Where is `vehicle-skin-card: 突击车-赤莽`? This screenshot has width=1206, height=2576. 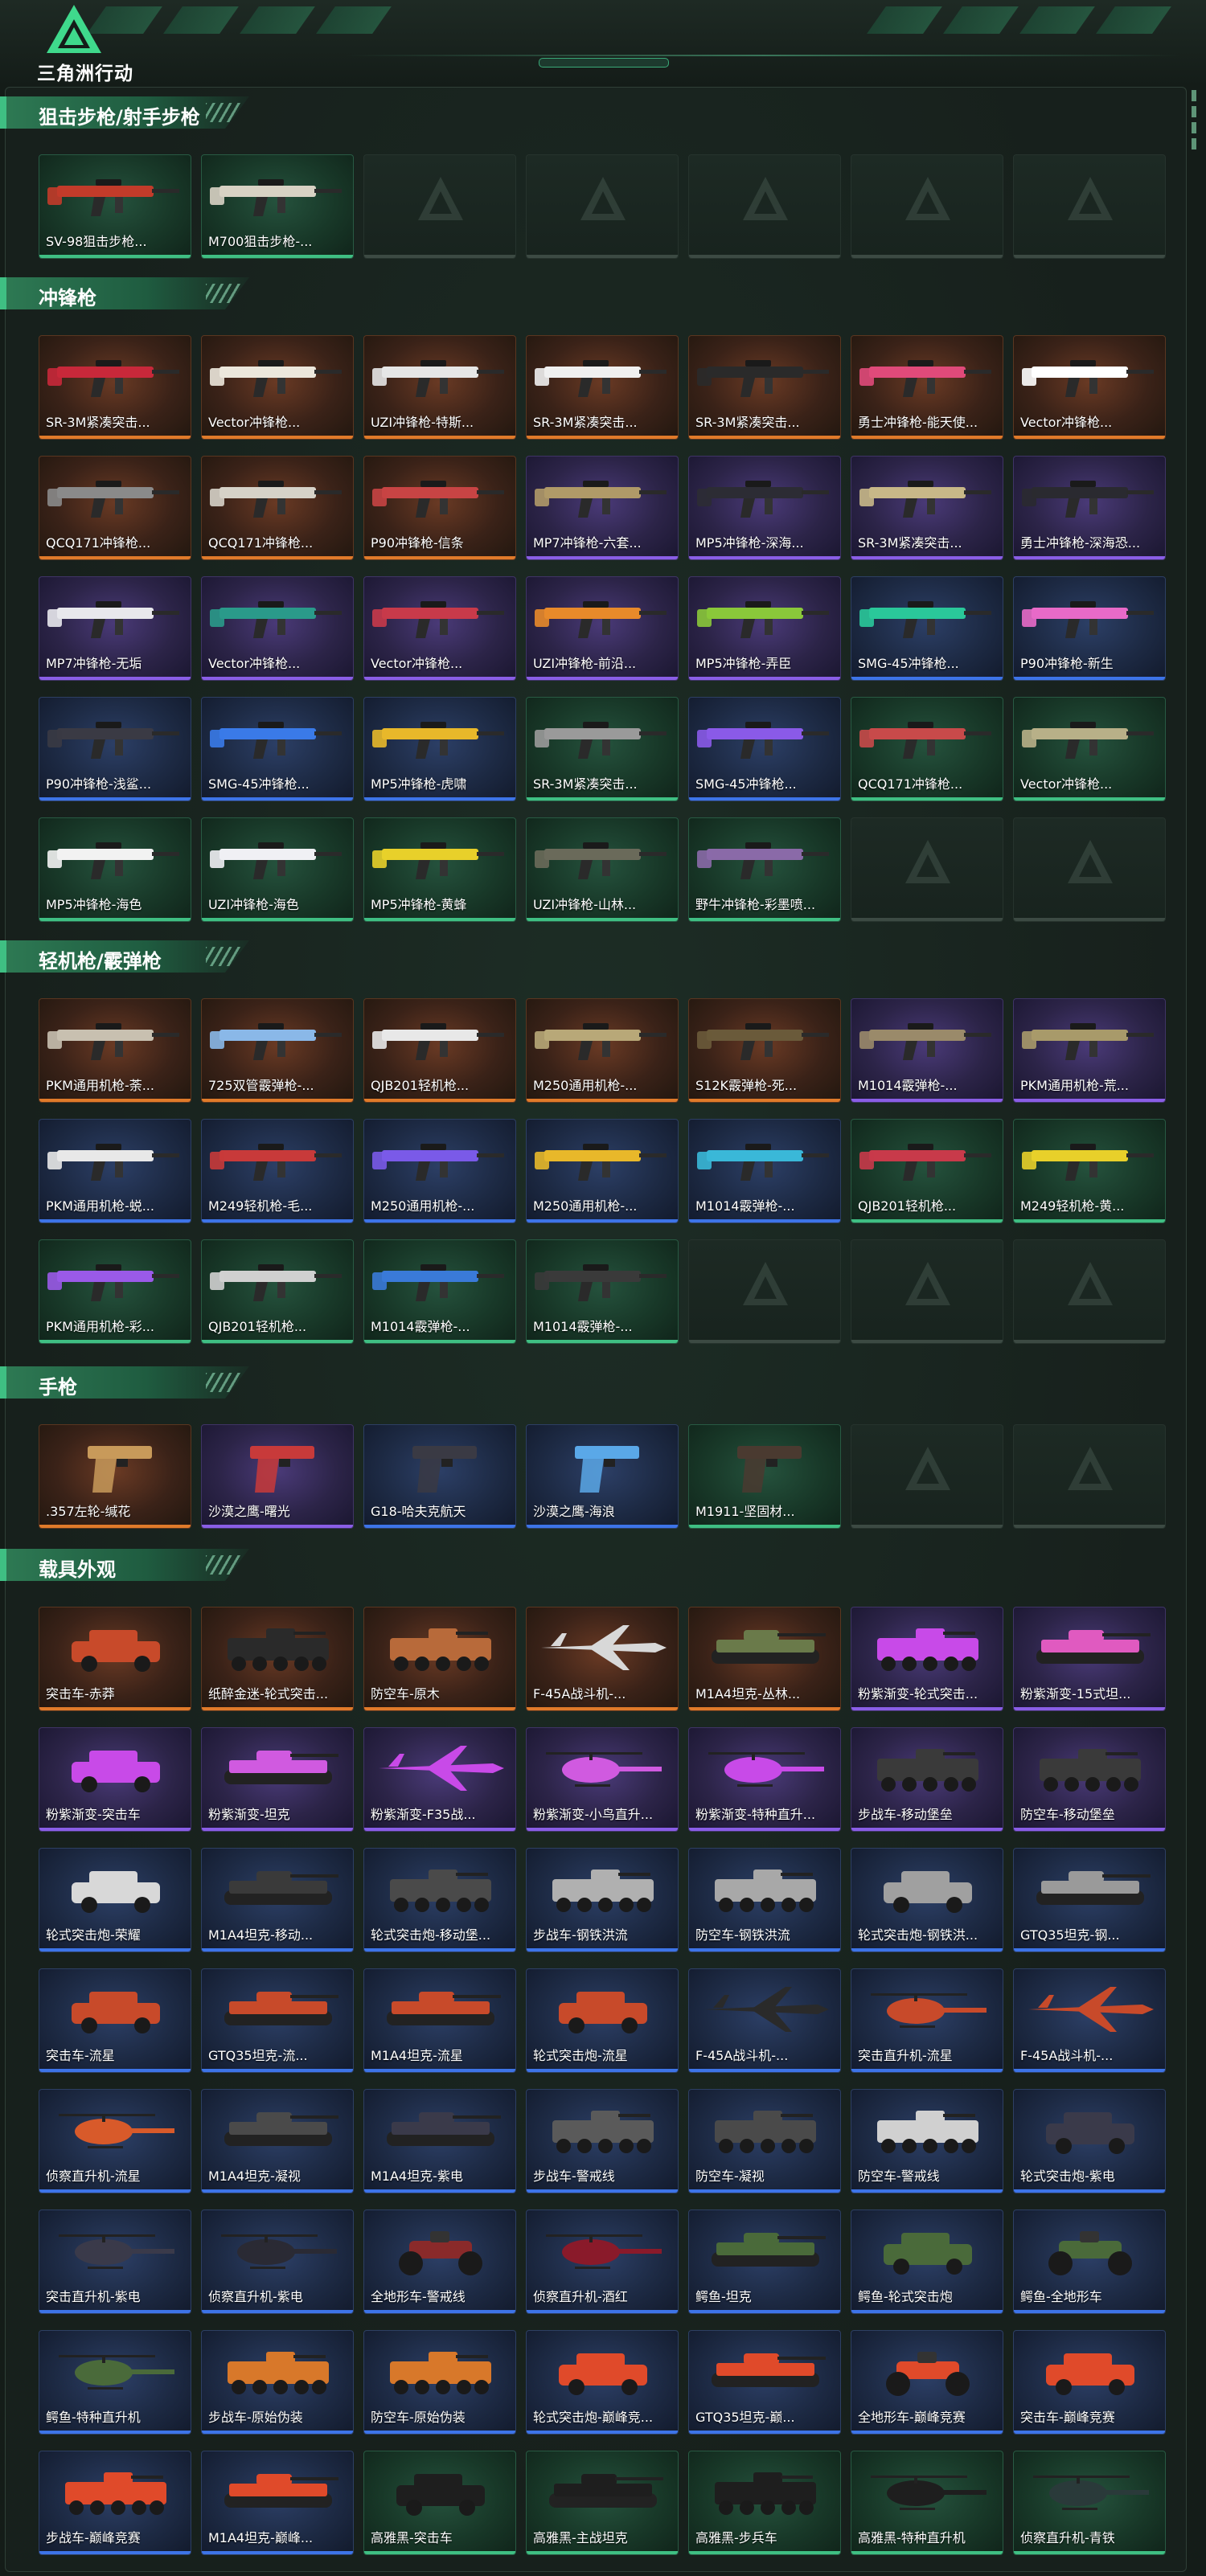 vehicle-skin-card: 突击车-赤莽 is located at coordinates (115, 1659).